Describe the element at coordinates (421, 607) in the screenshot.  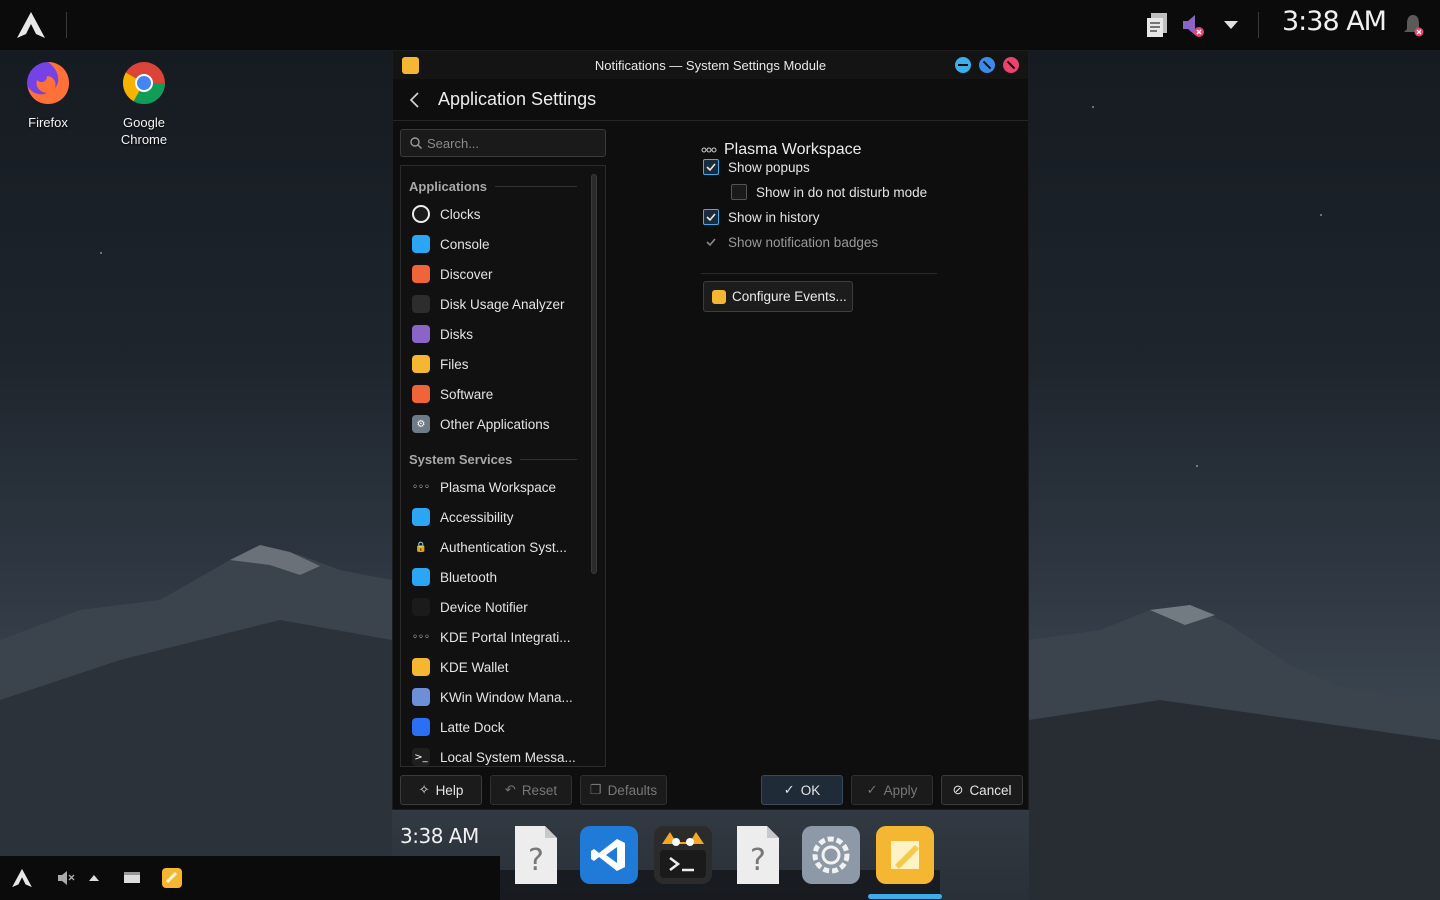
I see `device-notifier-icon` at that location.